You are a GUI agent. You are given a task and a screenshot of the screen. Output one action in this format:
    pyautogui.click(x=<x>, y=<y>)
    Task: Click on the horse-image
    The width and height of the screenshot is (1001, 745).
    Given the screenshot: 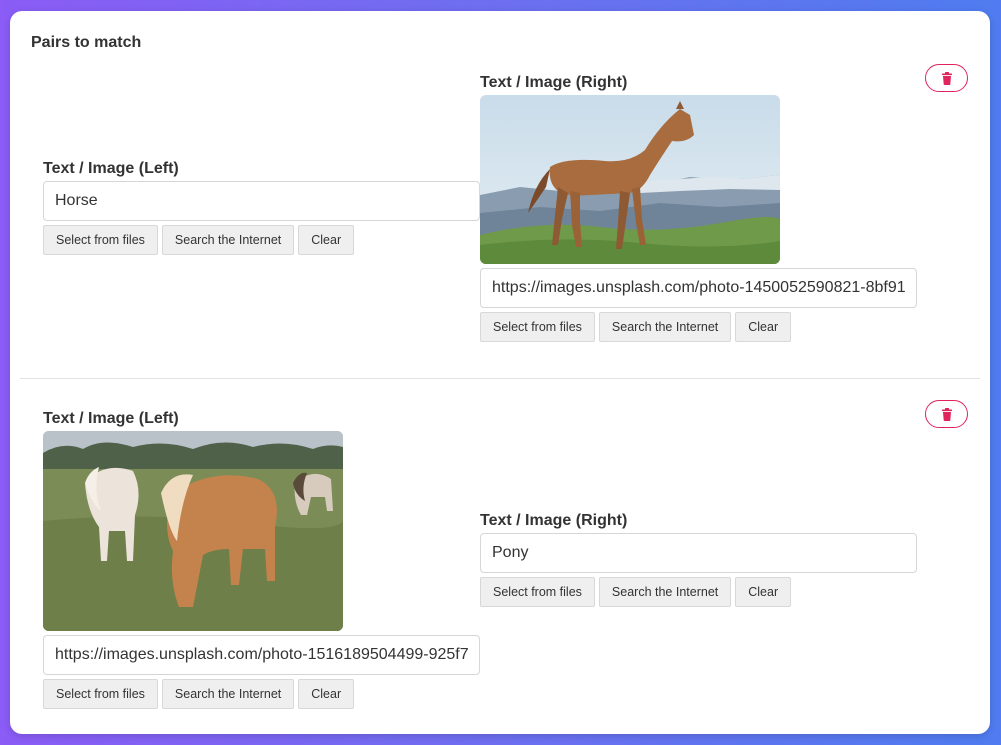 What is the action you would take?
    pyautogui.click(x=630, y=179)
    